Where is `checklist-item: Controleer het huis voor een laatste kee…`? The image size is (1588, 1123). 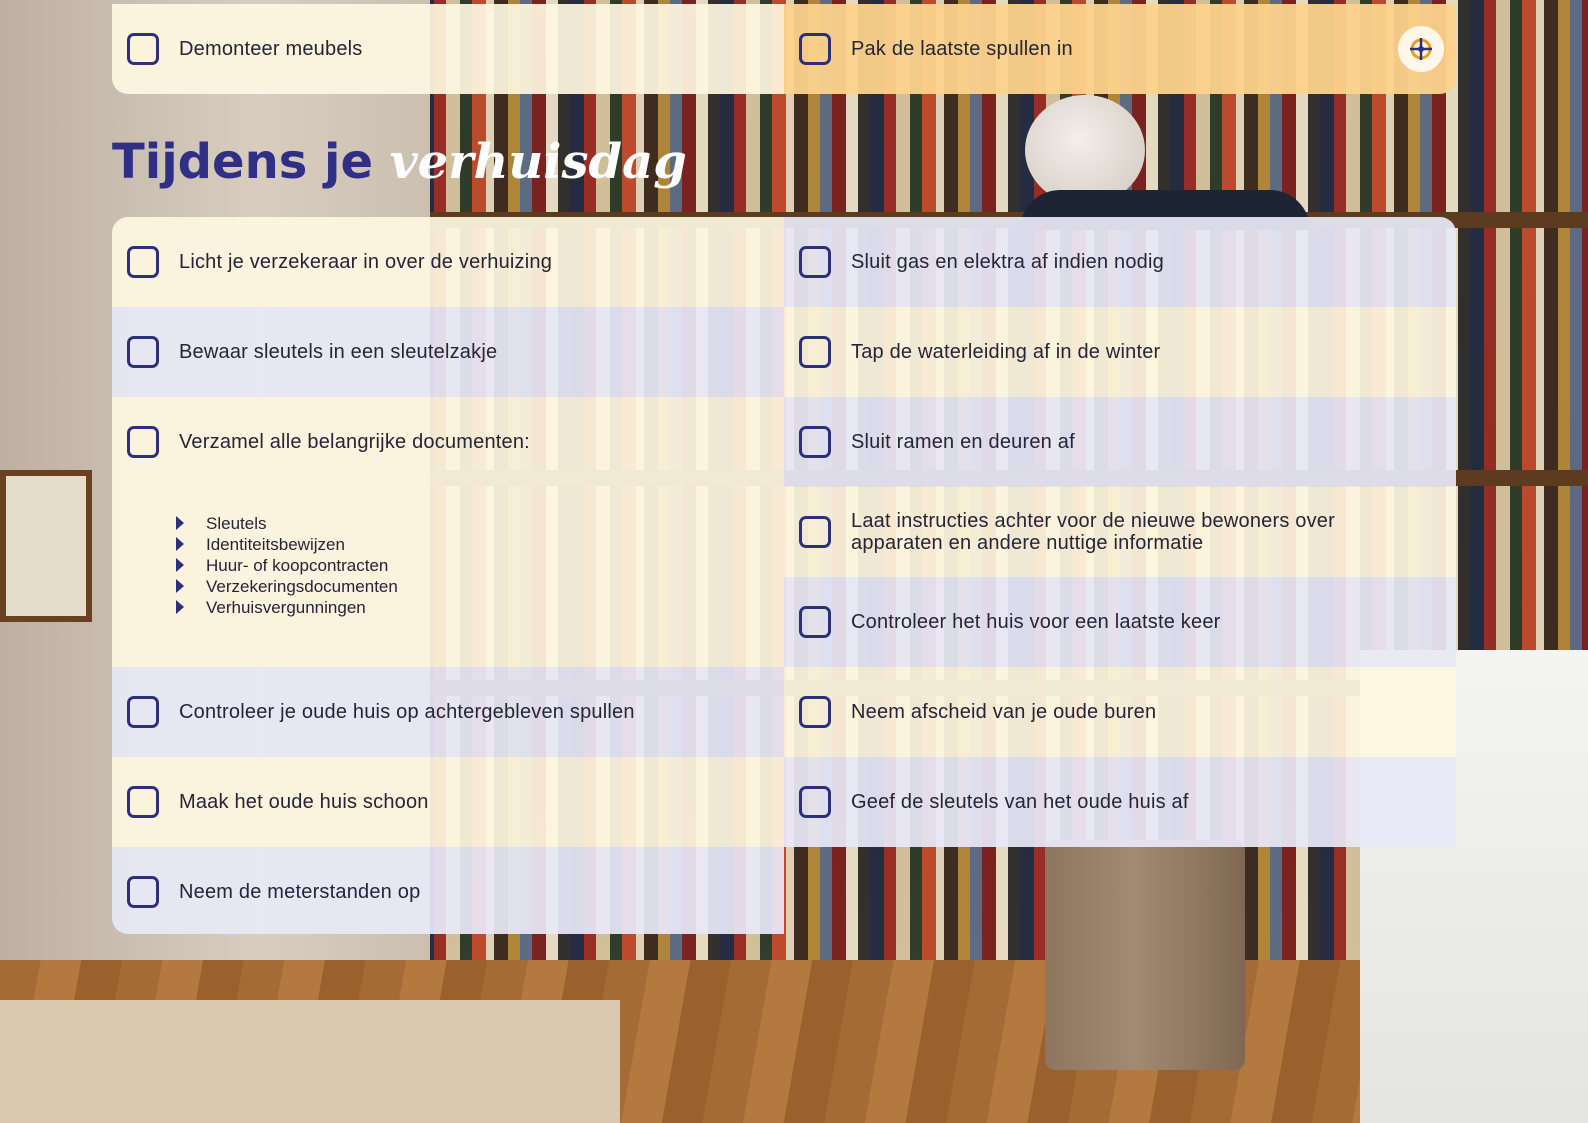 checklist-item: Controleer het huis voor een laatste kee… is located at coordinates (1120, 622).